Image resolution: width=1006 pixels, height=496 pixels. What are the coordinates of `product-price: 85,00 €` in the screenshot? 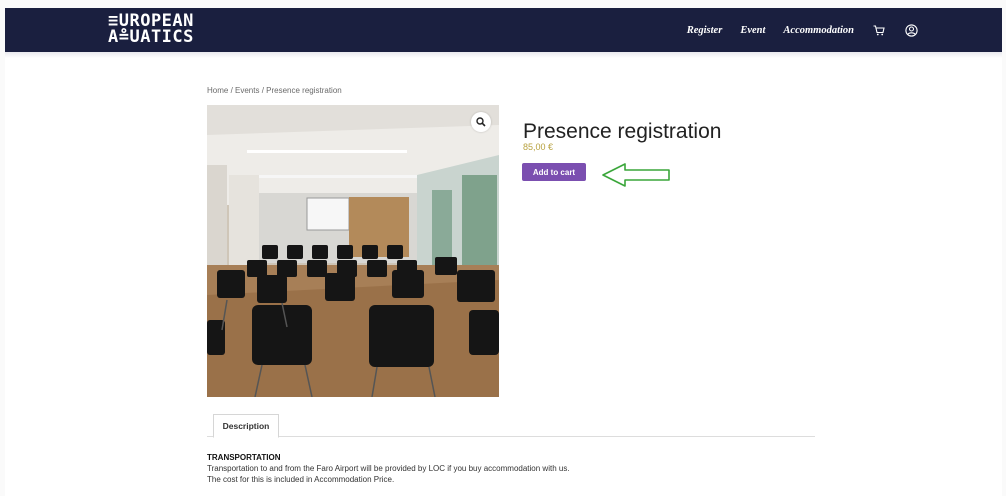 It's located at (538, 147).